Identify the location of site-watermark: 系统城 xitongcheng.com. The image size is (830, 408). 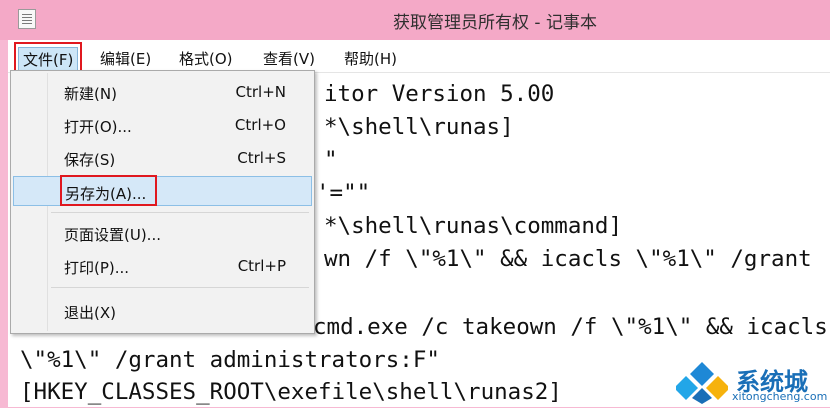
(752, 383).